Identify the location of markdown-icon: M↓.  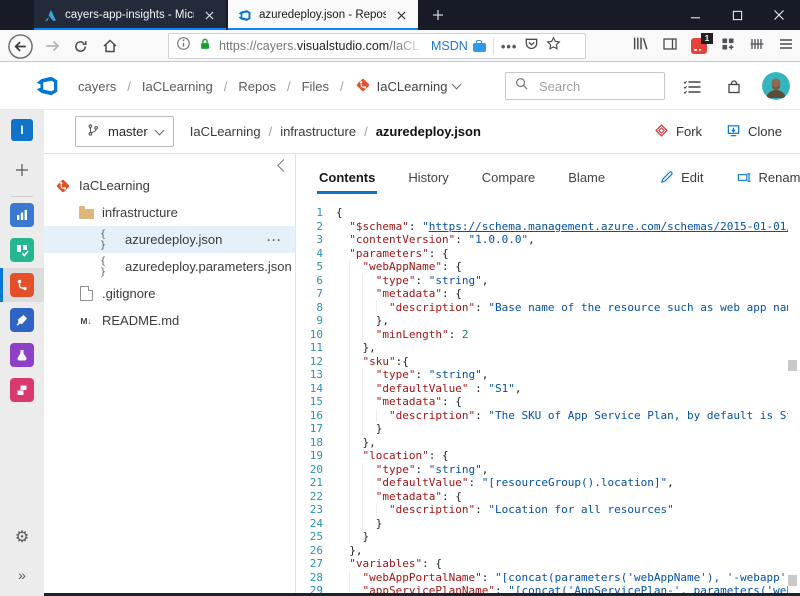
(86, 321).